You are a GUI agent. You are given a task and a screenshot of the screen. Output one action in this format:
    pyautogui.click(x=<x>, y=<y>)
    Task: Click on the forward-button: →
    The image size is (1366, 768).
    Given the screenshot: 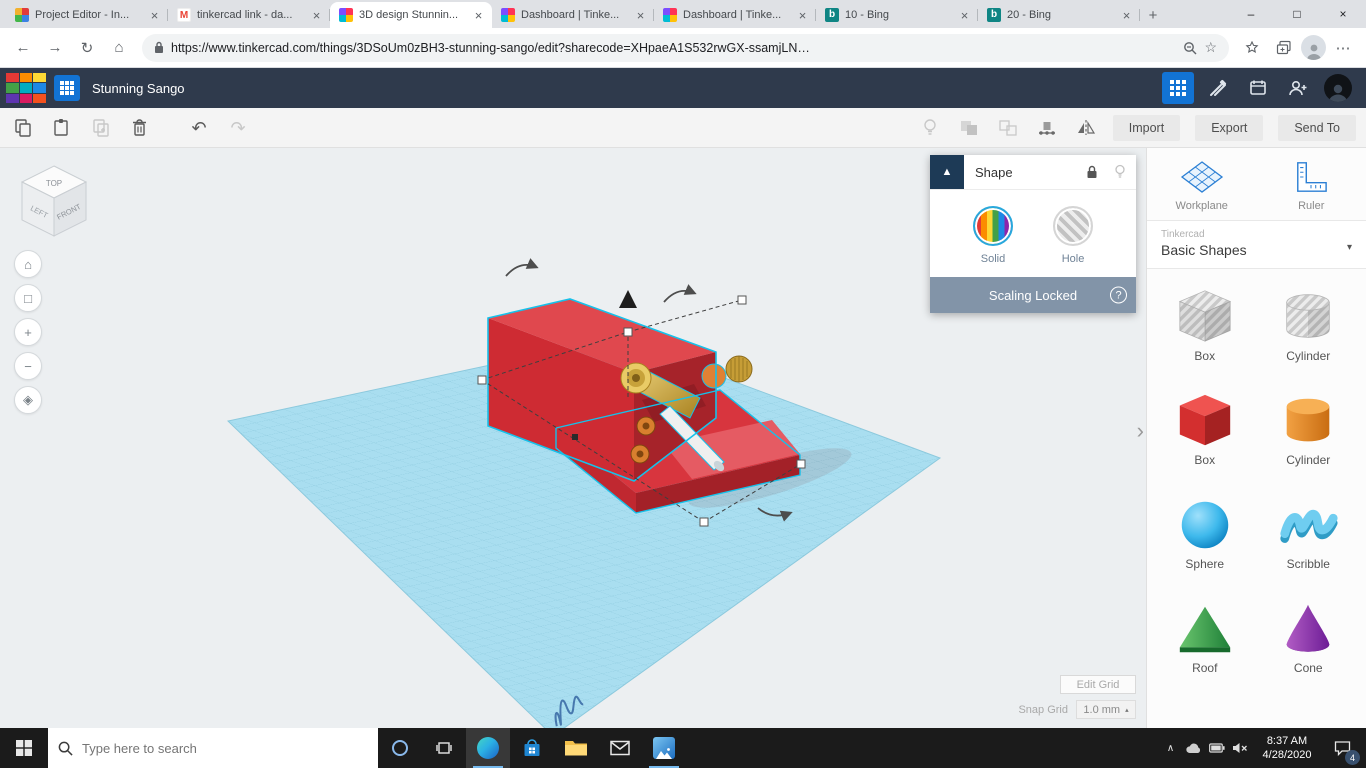 What is the action you would take?
    pyautogui.click(x=55, y=48)
    